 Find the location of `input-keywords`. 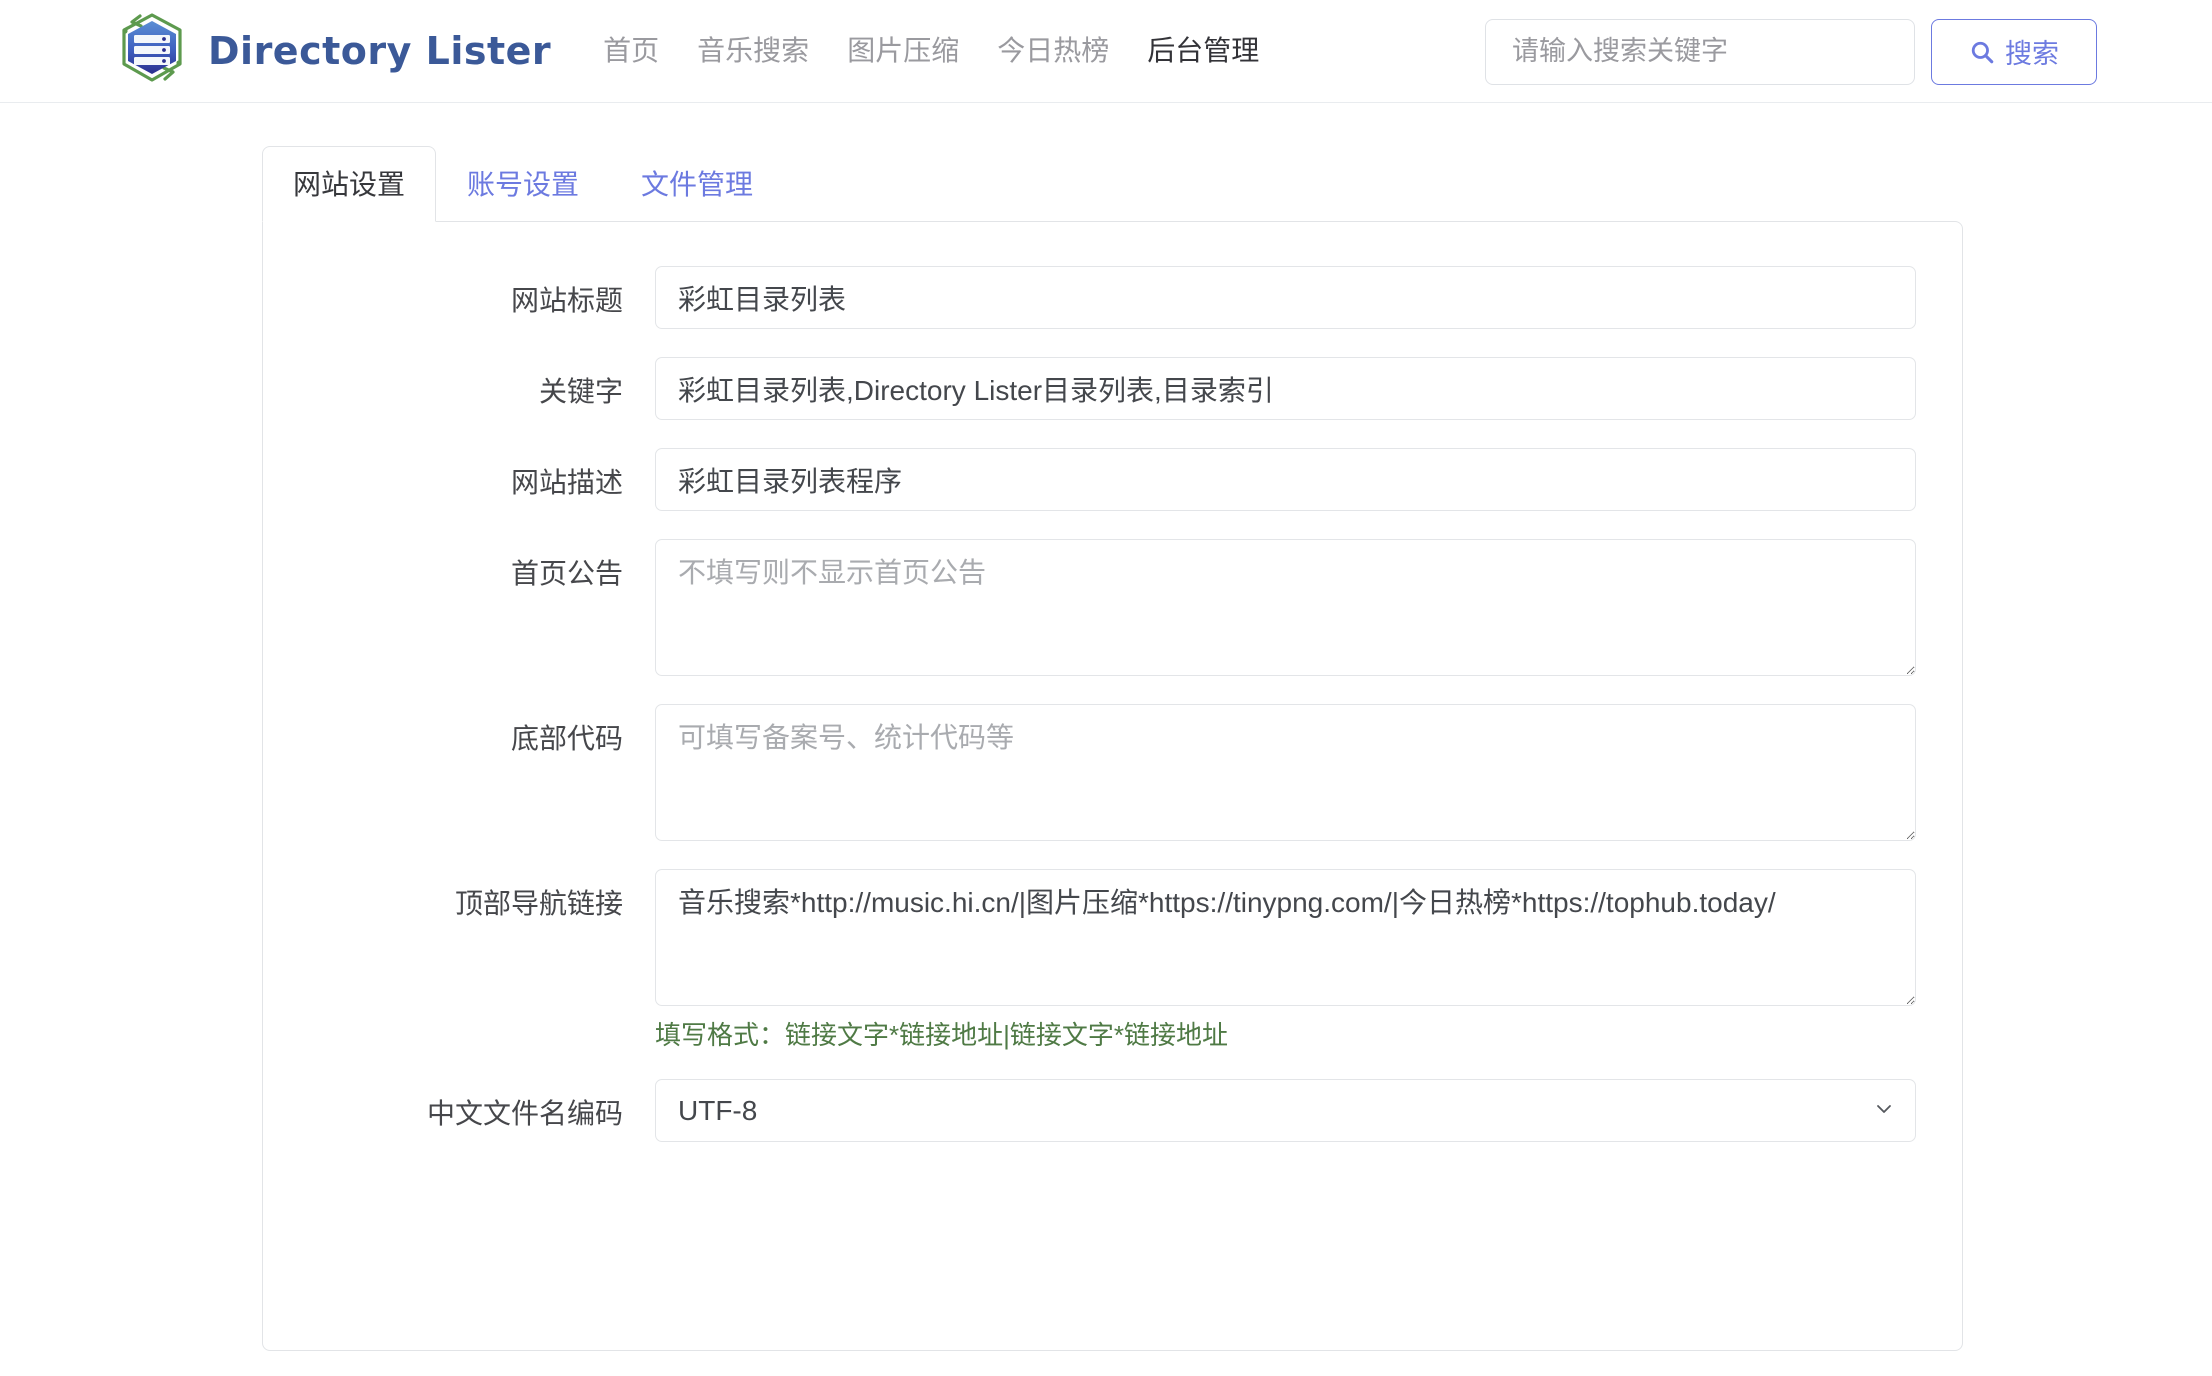

input-keywords is located at coordinates (1285, 388).